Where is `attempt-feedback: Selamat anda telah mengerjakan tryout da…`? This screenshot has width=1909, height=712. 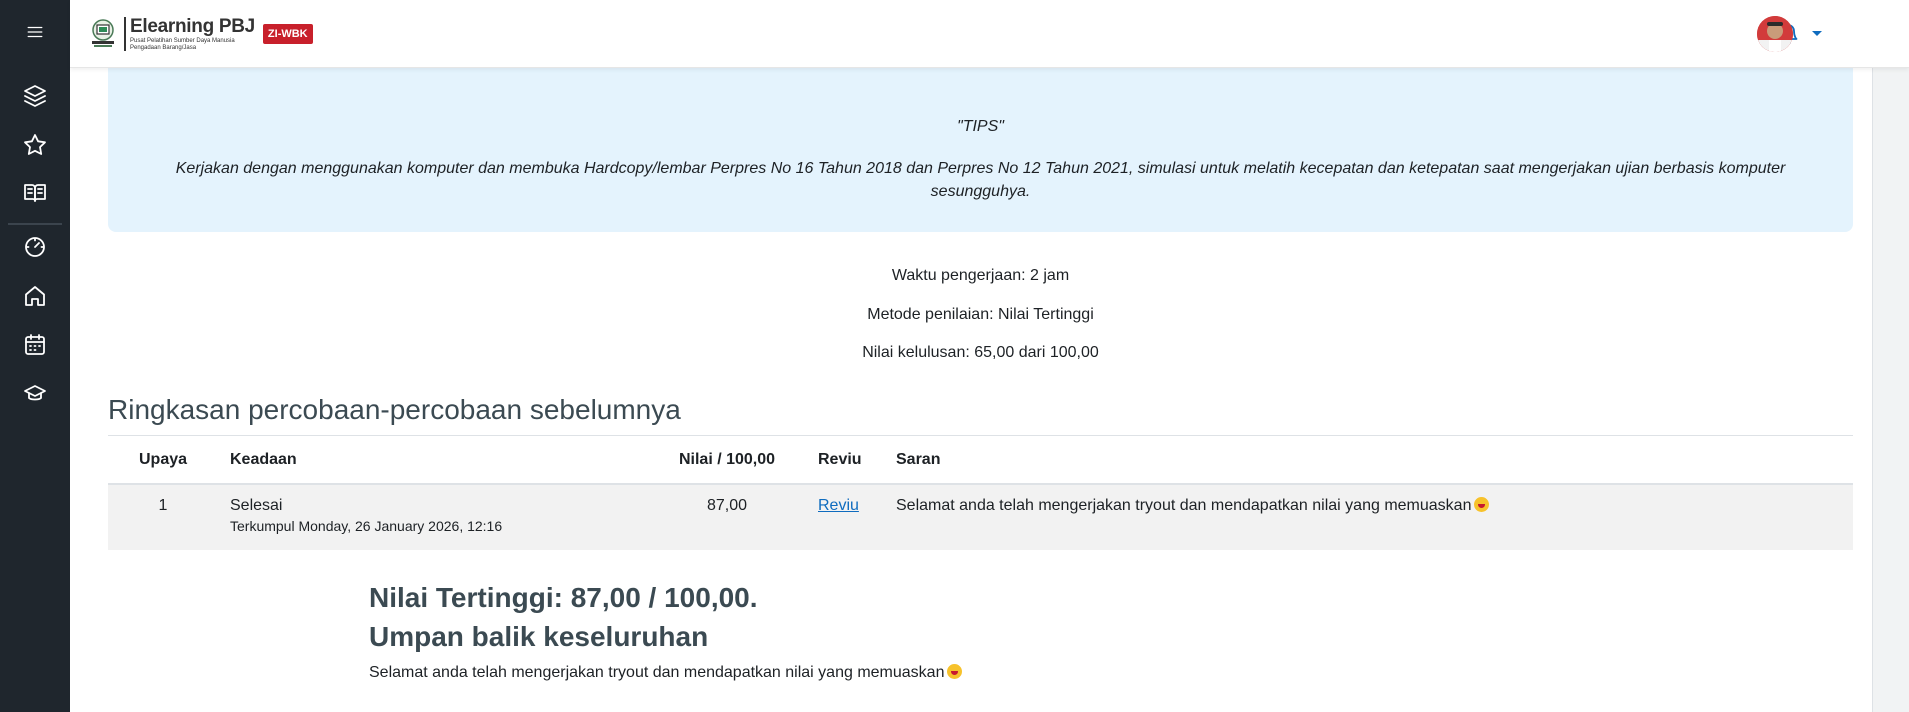
attempt-feedback: Selamat anda telah mengerjakan tryout da… is located at coordinates (1184, 505).